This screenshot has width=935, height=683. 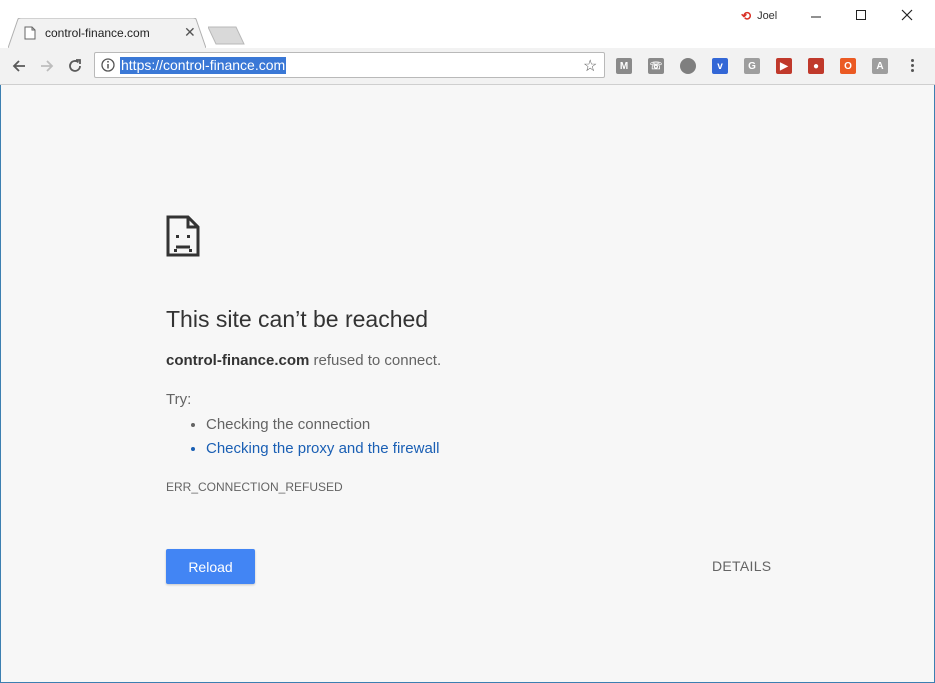 I want to click on refused-message: control-finance.com refused to connect., so click(x=303, y=360).